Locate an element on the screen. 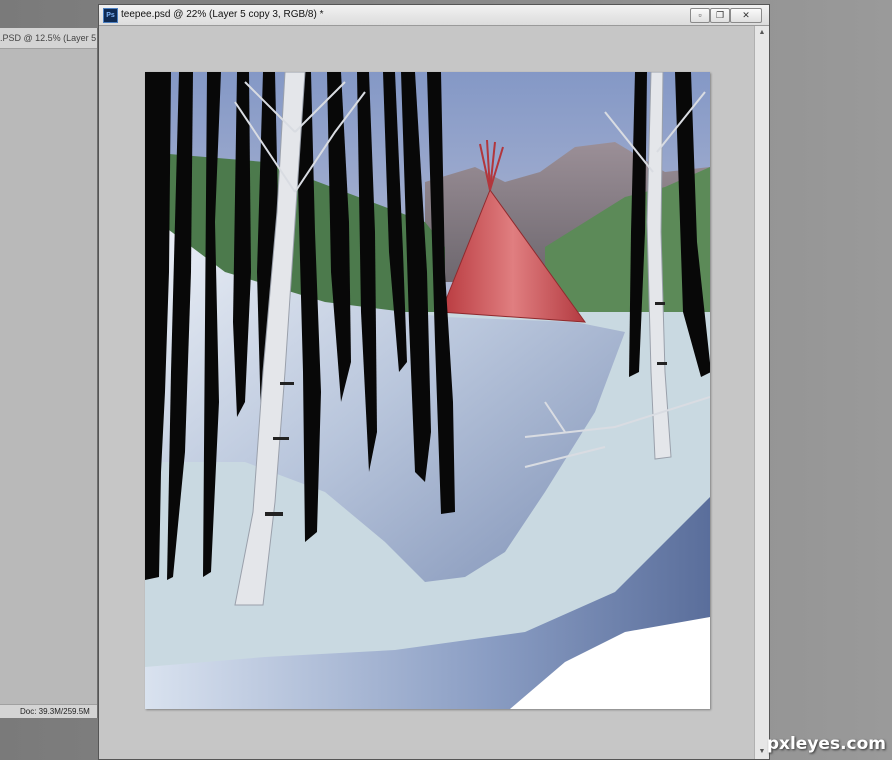 The height and width of the screenshot is (760, 892). close-icon: ✕ is located at coordinates (746, 15).